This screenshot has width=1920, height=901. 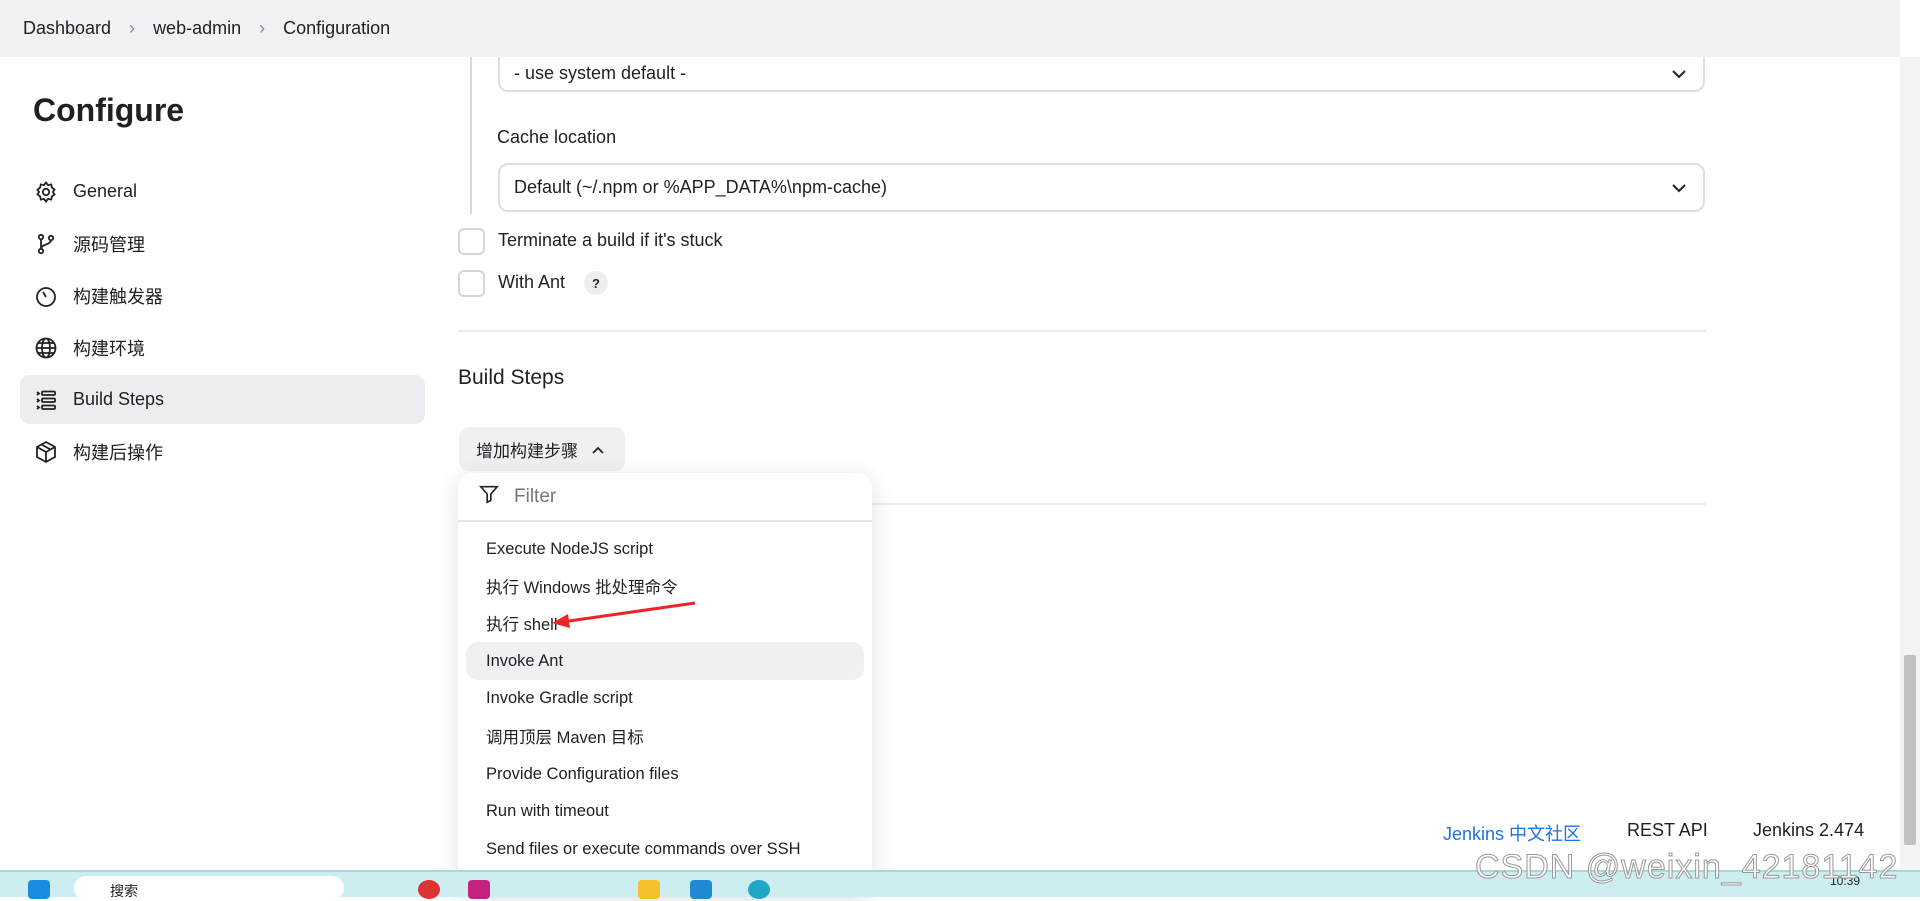 What do you see at coordinates (46, 452) in the screenshot?
I see `package-icon` at bounding box center [46, 452].